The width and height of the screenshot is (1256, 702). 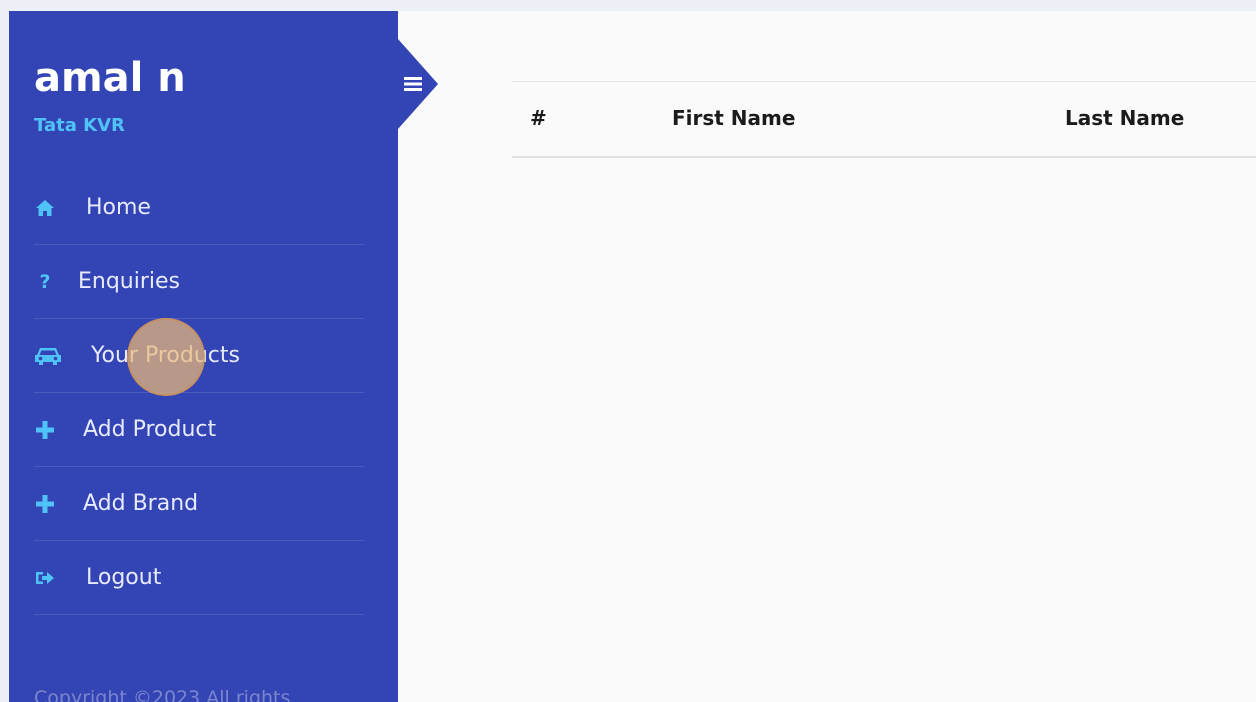 I want to click on sidebar-item-logout: Logout, so click(x=199, y=578).